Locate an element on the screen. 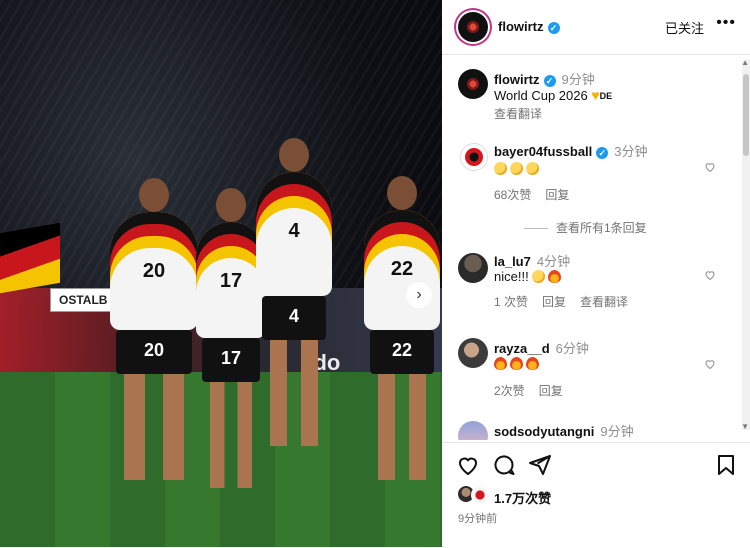  player-shorts: 22 is located at coordinates (402, 352).